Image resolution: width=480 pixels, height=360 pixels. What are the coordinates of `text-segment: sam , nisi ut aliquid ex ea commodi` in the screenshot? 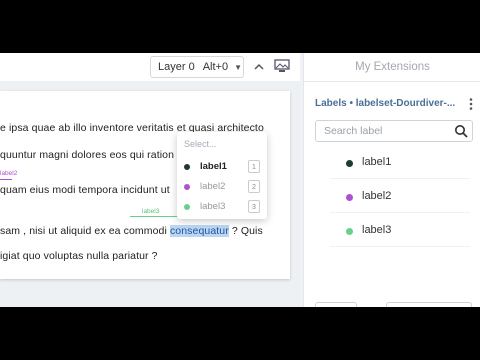 It's located at (85, 231).